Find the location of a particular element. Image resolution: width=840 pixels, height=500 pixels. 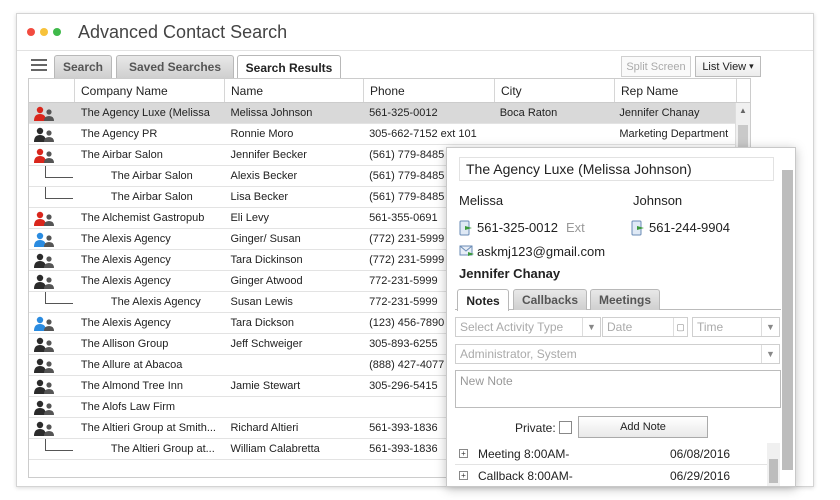

list-view-dropdown: List View ▾ is located at coordinates (728, 66).